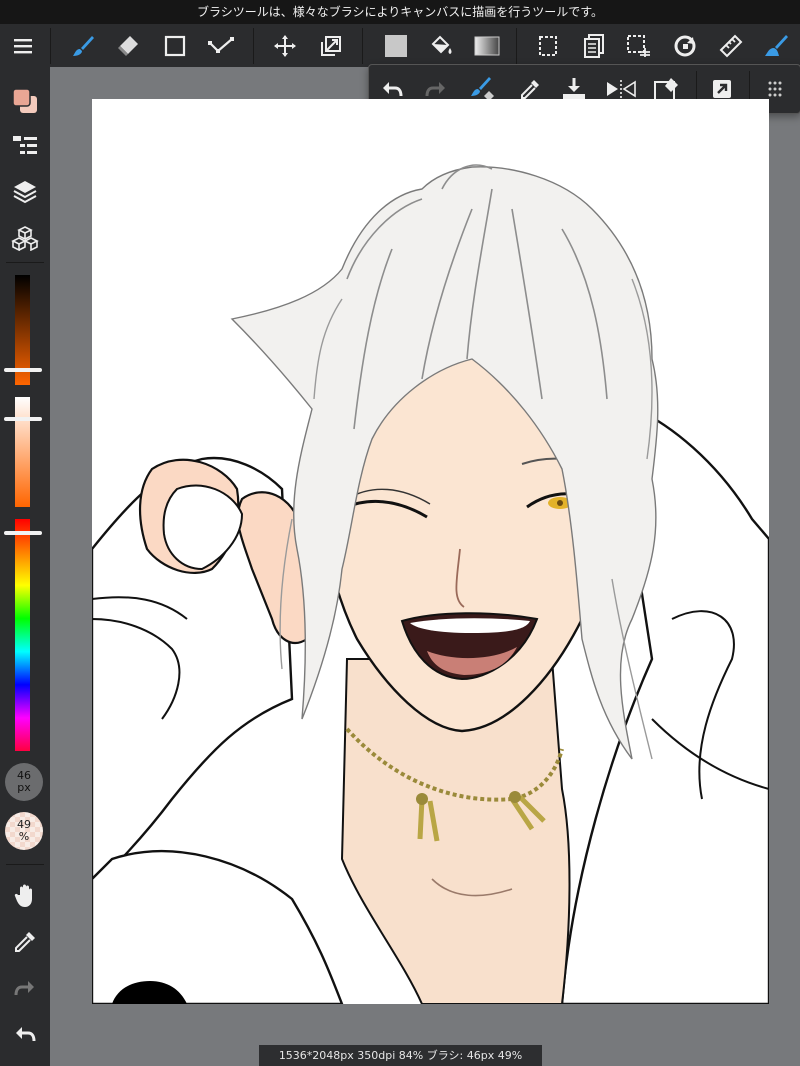 This screenshot has width=800, height=1066. Describe the element at coordinates (23, 370) in the screenshot. I see `brightness-slider-knob` at that location.